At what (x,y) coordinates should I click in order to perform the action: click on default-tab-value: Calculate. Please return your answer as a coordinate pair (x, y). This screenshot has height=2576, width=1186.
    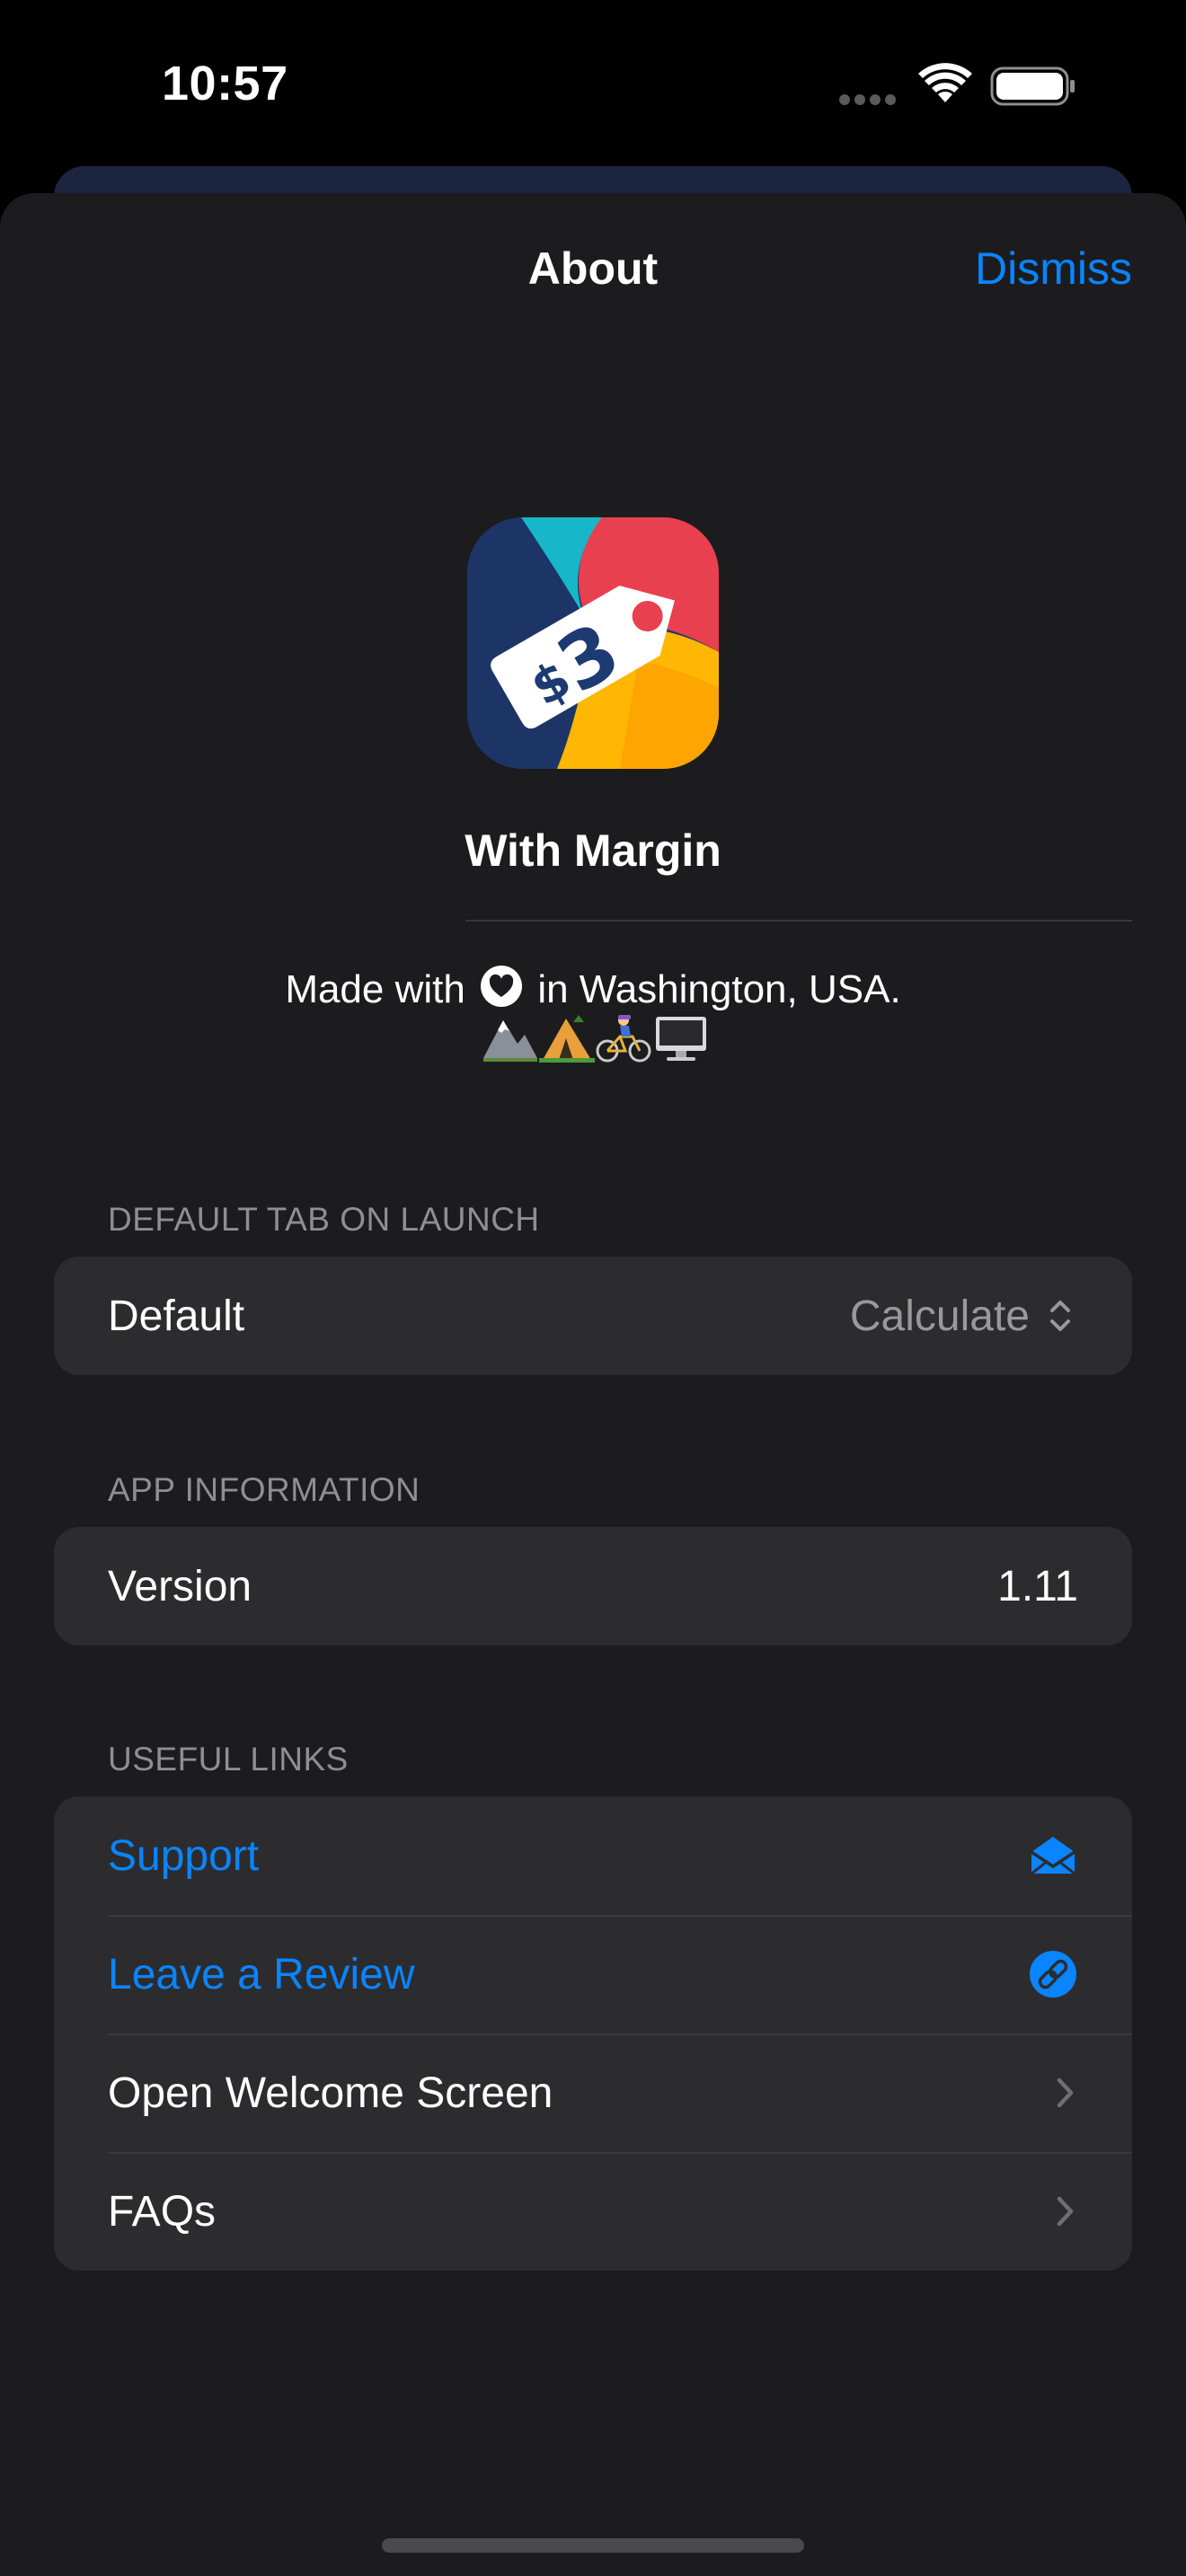
    Looking at the image, I should click on (939, 1316).